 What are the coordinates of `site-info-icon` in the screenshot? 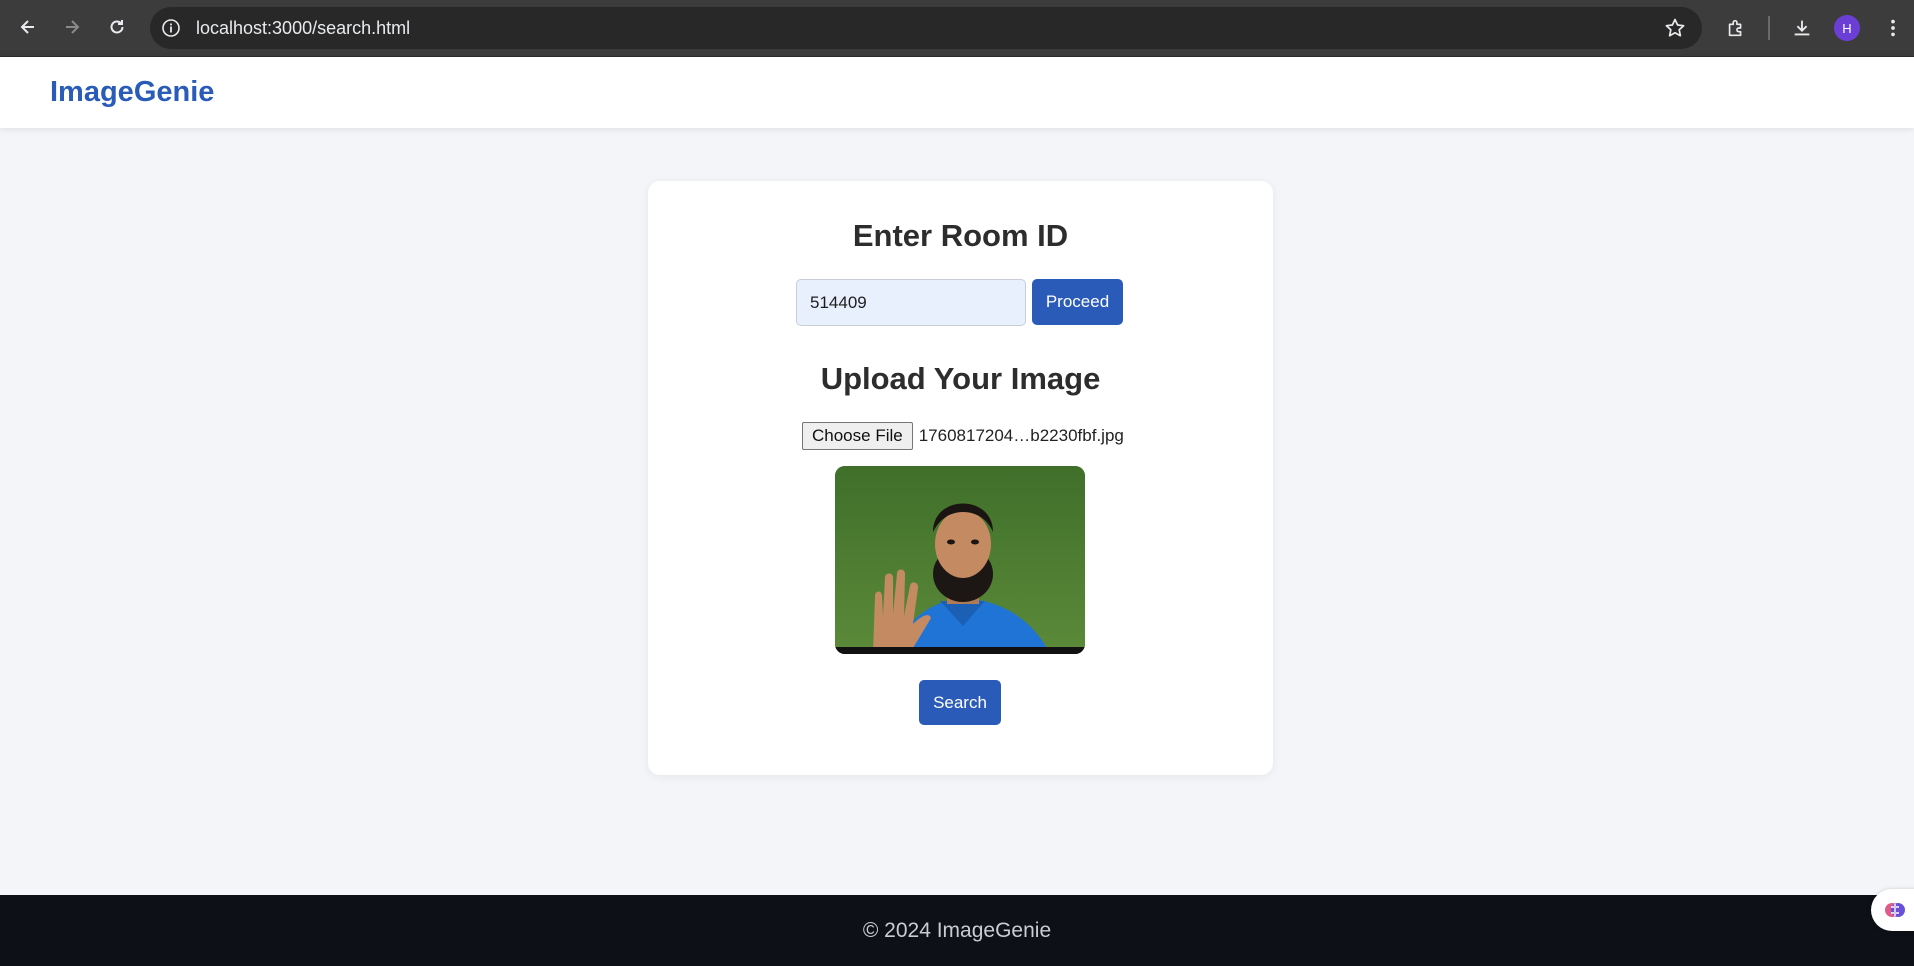 It's located at (171, 28).